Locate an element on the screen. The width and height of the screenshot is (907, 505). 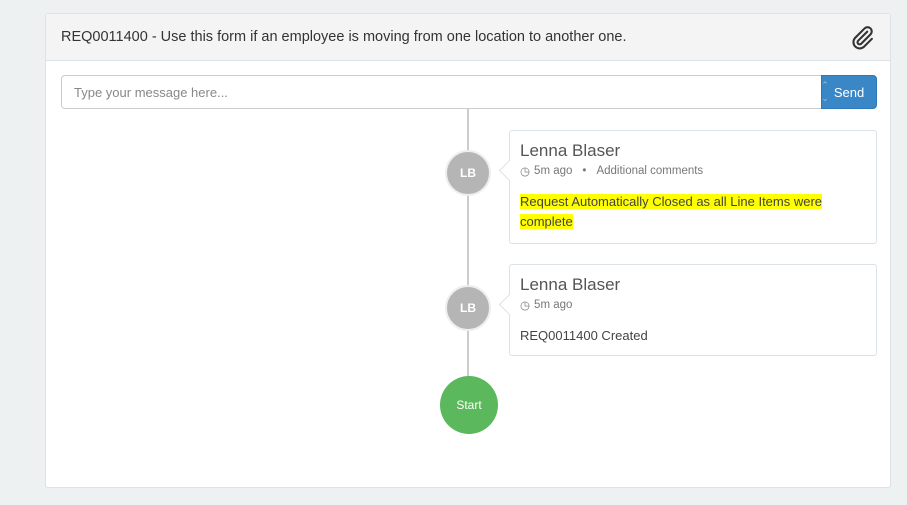
message-input is located at coordinates (441, 92).